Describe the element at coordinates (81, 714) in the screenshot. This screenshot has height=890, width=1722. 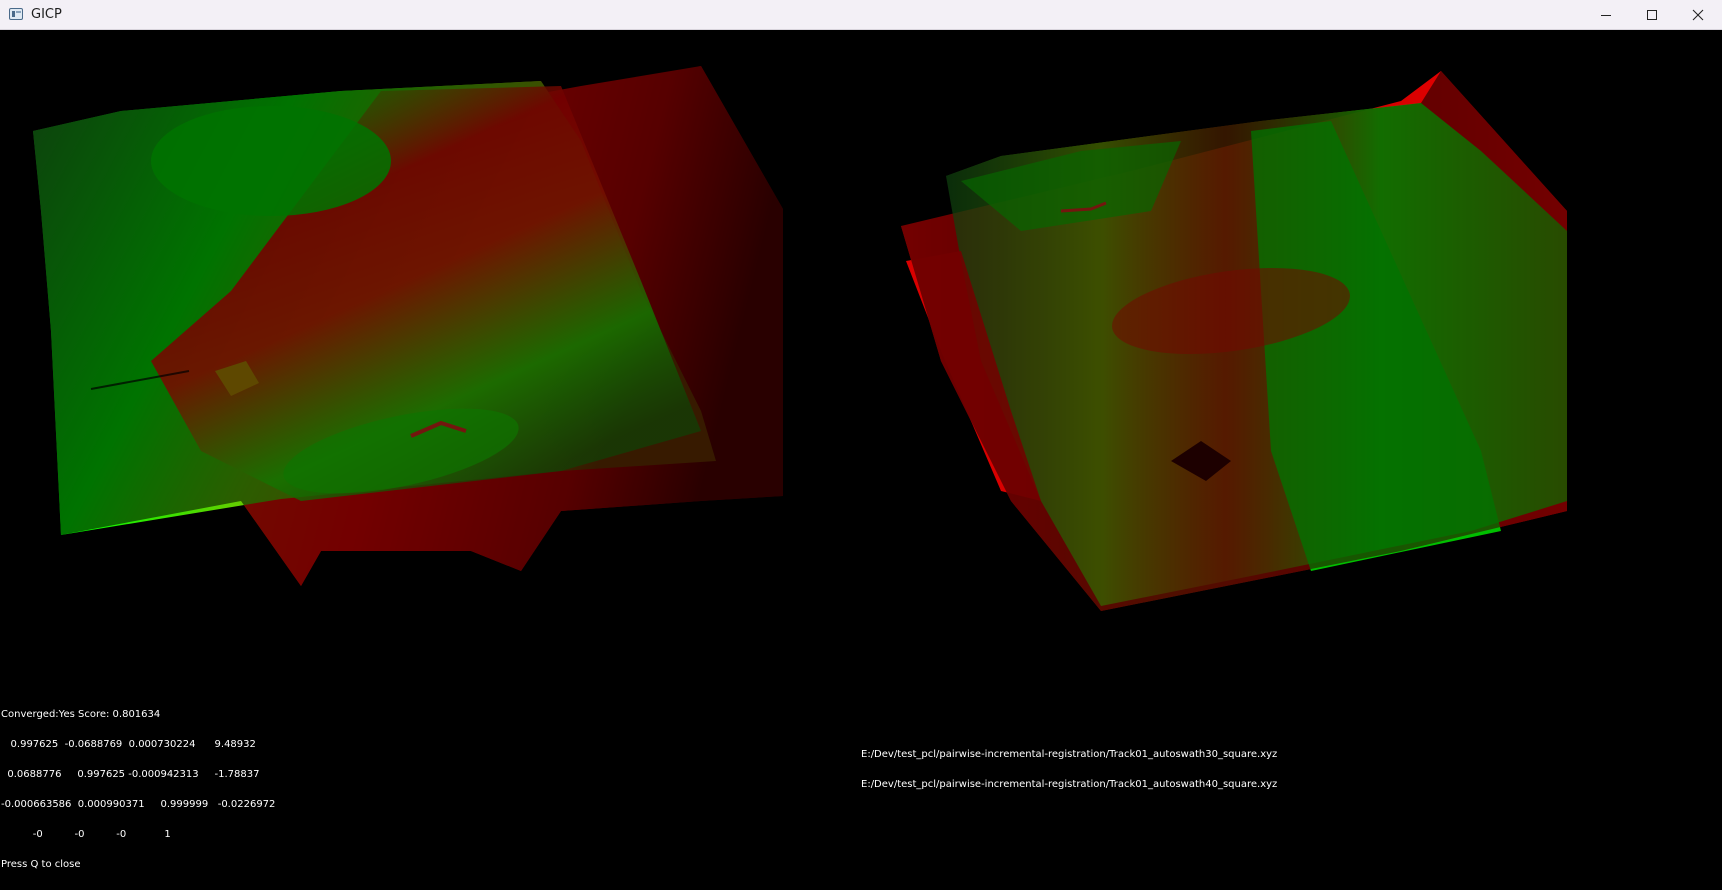
I see `converged-score-text: Converged:Yes Score: 0.801634` at that location.